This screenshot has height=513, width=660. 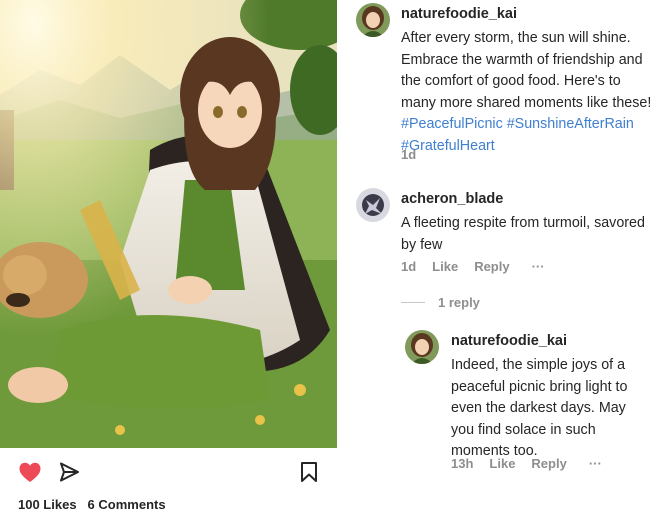 What do you see at coordinates (509, 341) in the screenshot?
I see `reply-username: naturefoodie_kai` at bounding box center [509, 341].